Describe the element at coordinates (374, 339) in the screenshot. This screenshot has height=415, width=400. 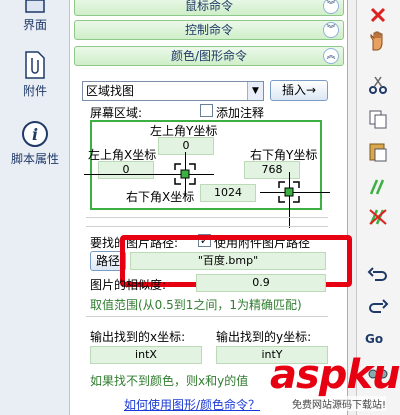
I see `go-button: Go` at that location.